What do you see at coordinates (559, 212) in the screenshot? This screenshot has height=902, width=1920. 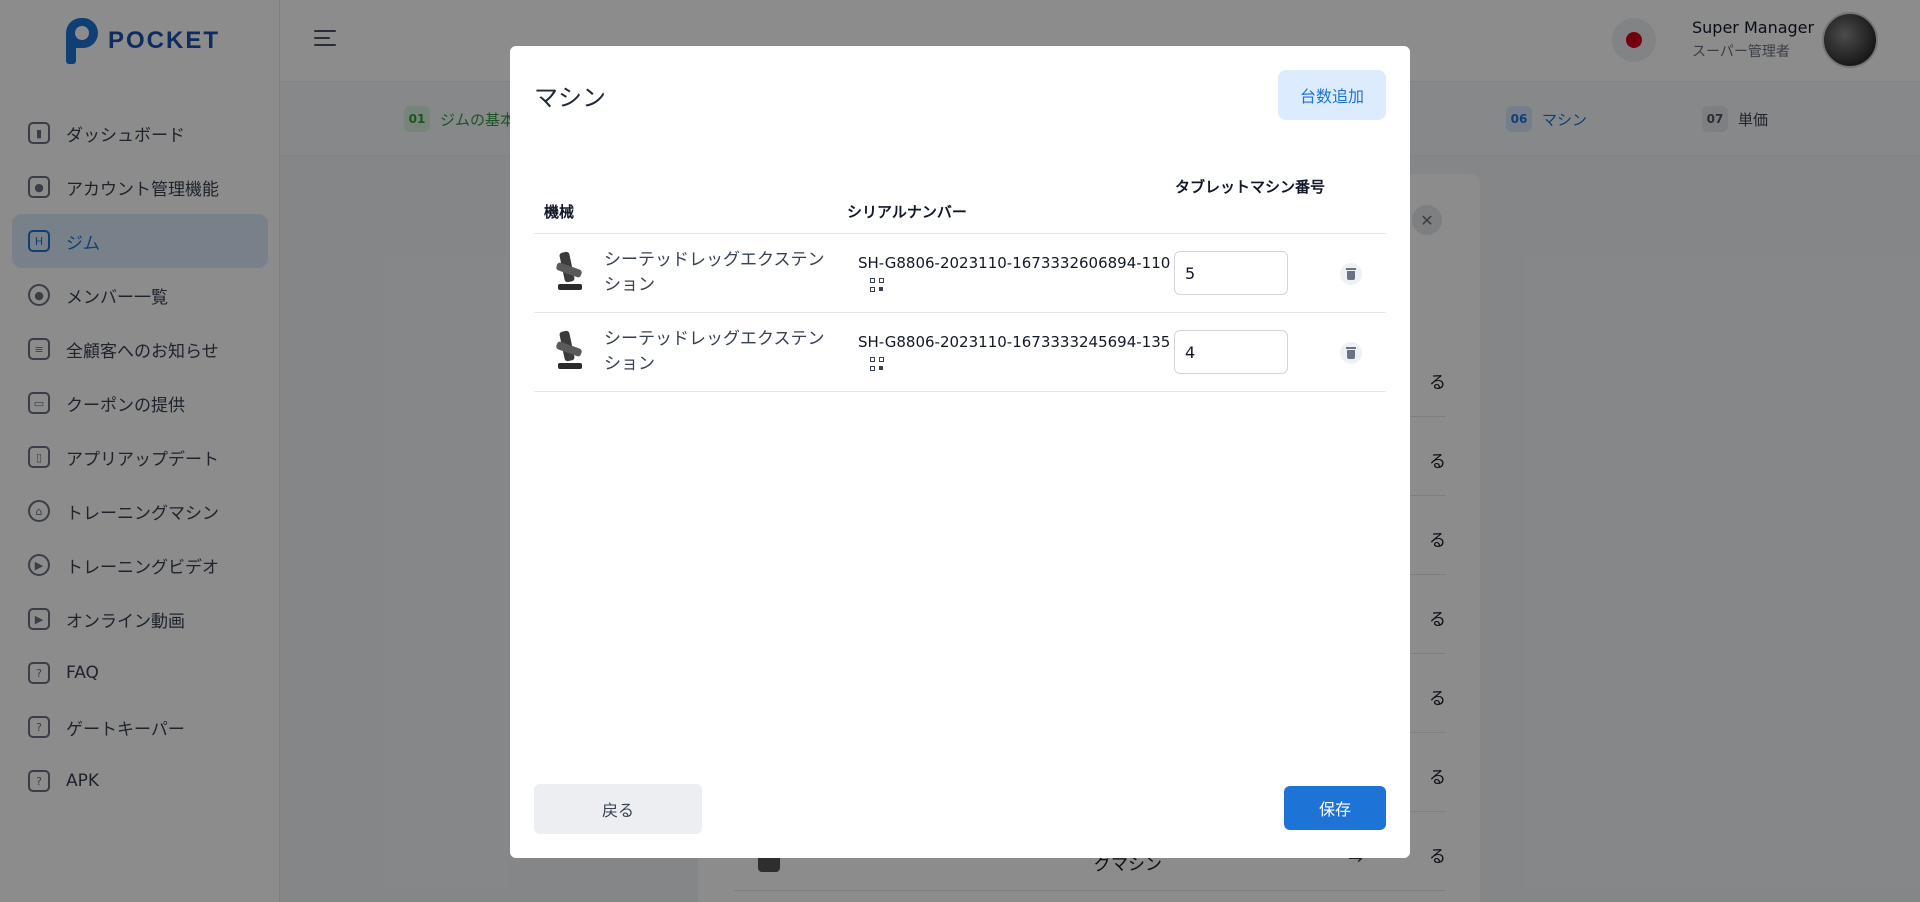 I see `column-header-machine: 機械` at bounding box center [559, 212].